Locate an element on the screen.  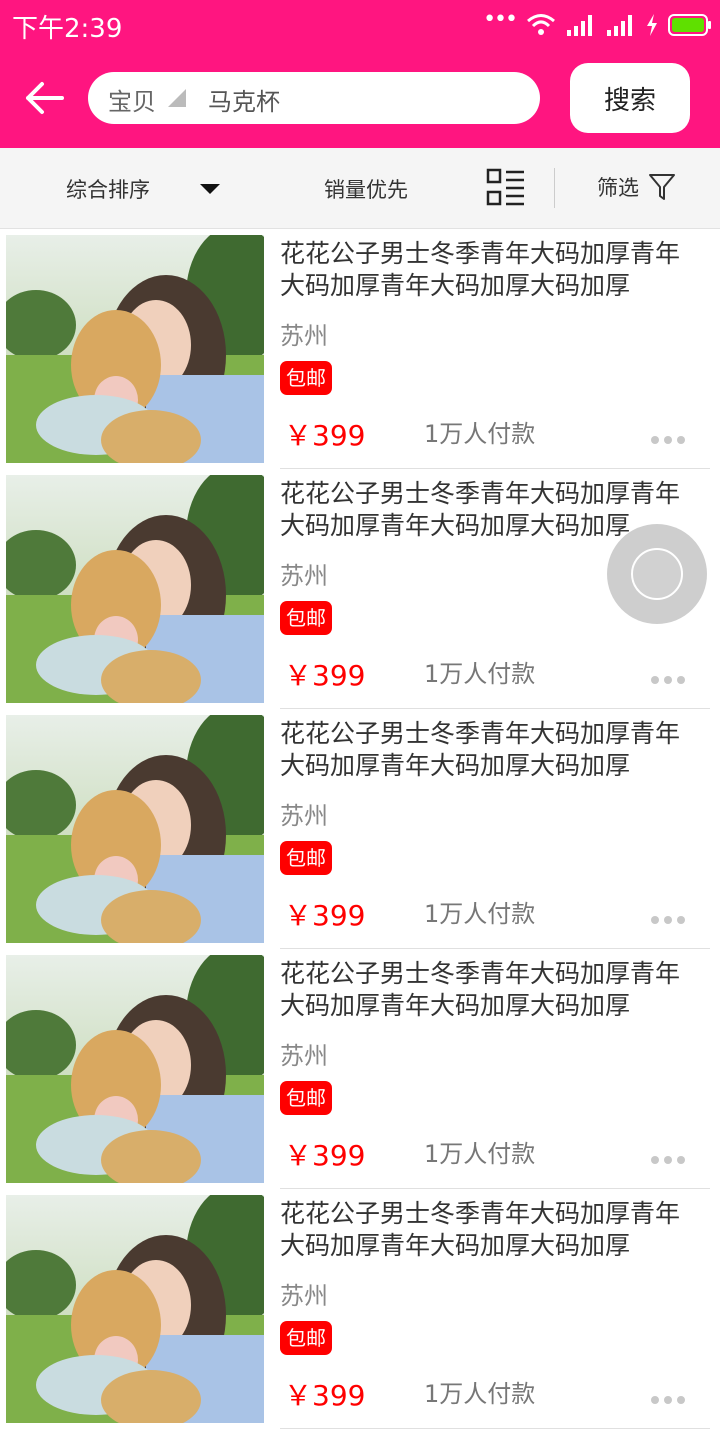
wifi-icon is located at coordinates (541, 24).